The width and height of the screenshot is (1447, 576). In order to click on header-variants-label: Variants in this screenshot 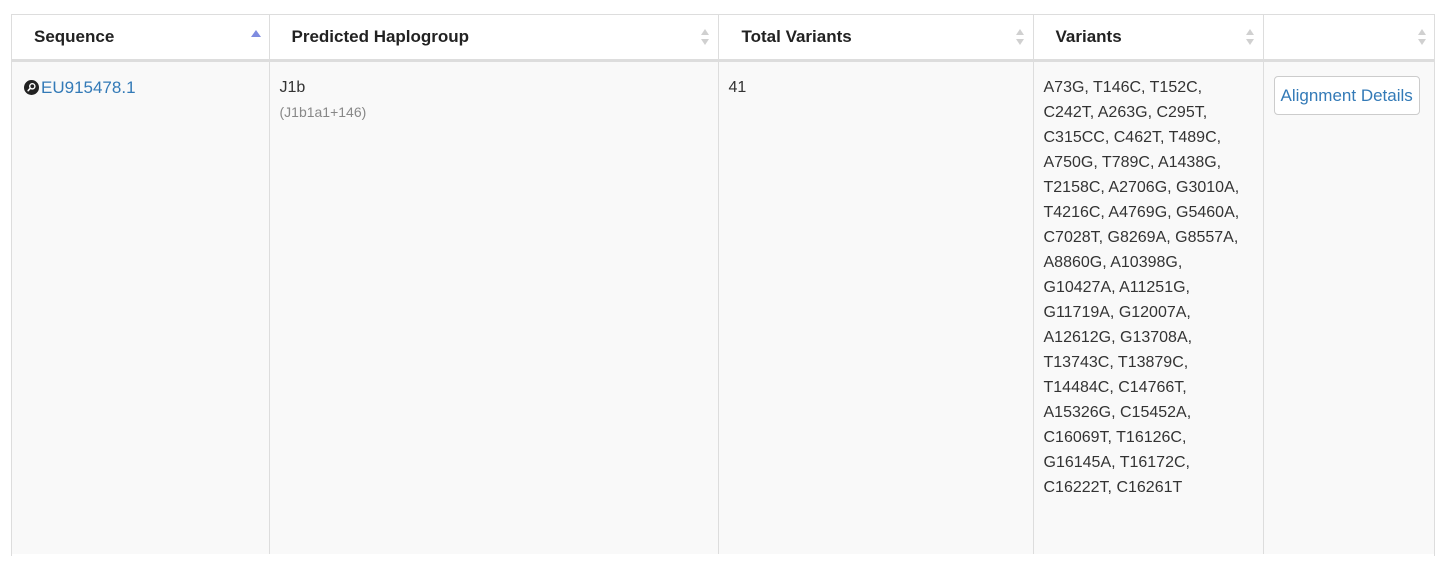, I will do `click(1088, 36)`.